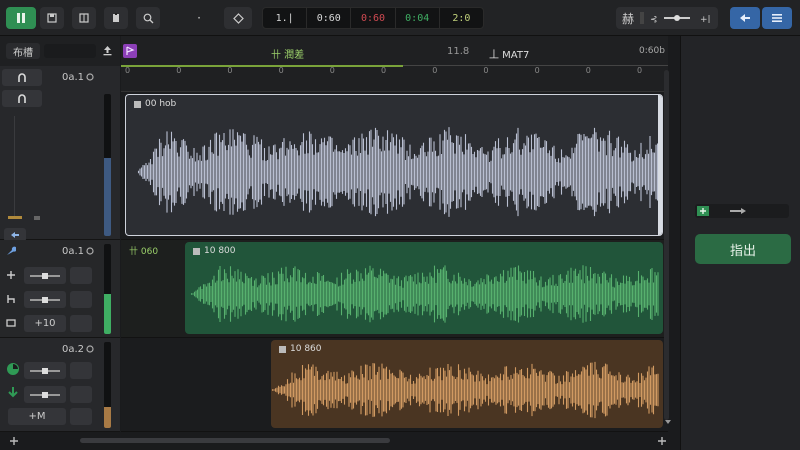 The width and height of the screenshot is (800, 450). What do you see at coordinates (45, 394) in the screenshot?
I see `track3-volume-slider` at bounding box center [45, 394].